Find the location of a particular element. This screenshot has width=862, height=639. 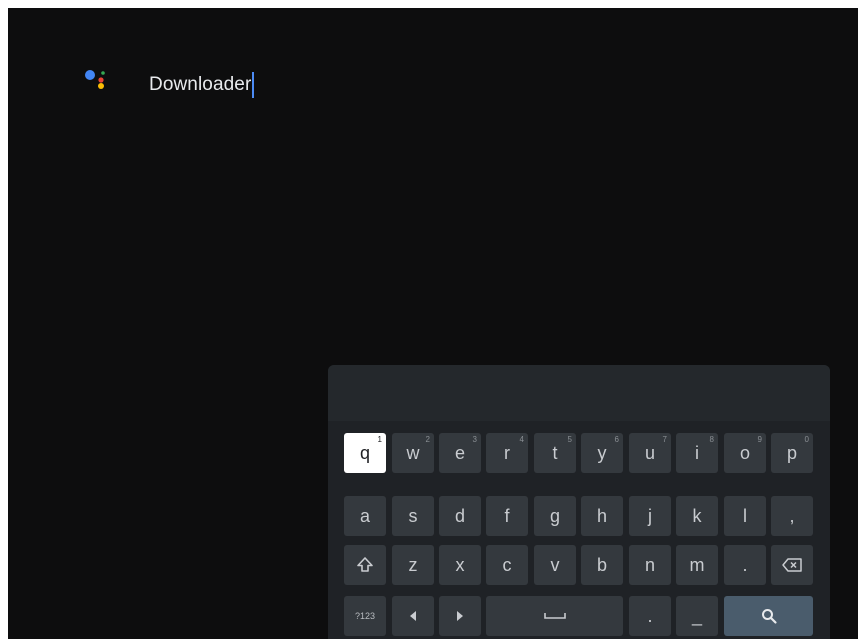

key-h: h is located at coordinates (602, 516).